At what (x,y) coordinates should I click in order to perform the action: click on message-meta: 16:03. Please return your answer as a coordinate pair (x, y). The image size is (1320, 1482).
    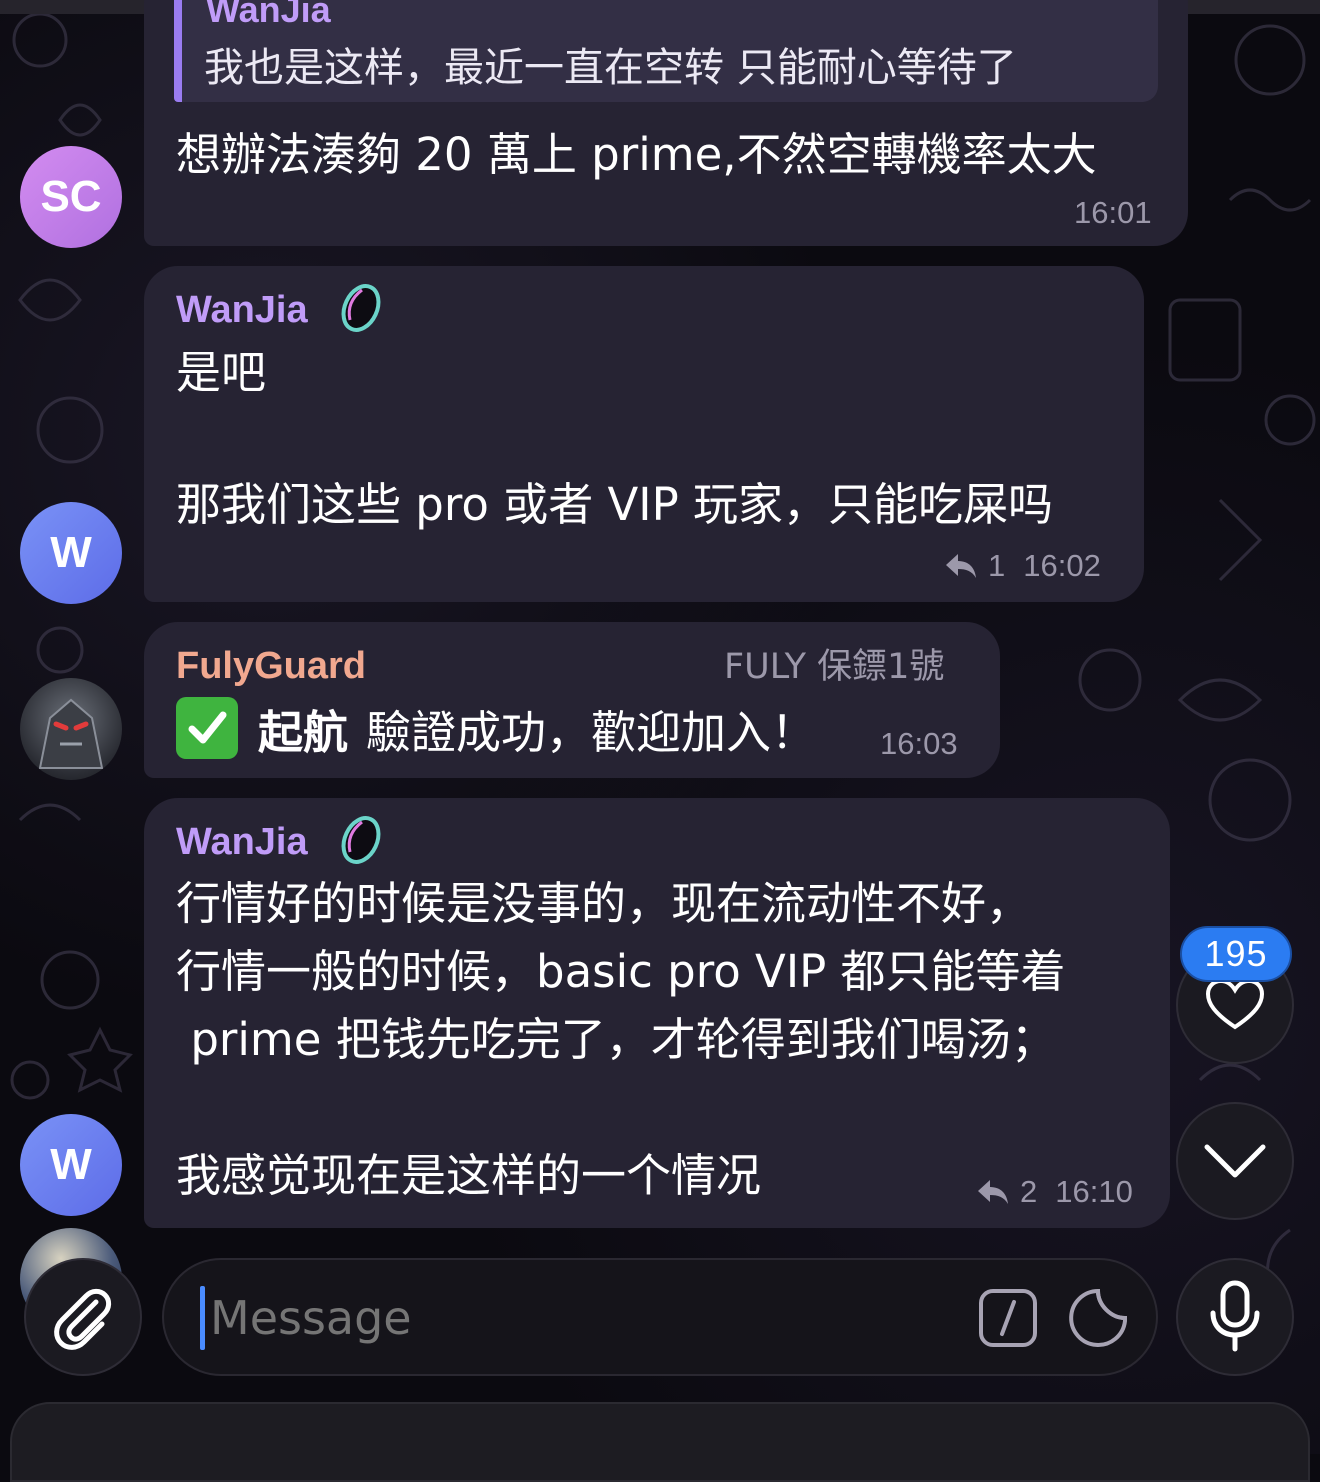
    Looking at the image, I should click on (919, 744).